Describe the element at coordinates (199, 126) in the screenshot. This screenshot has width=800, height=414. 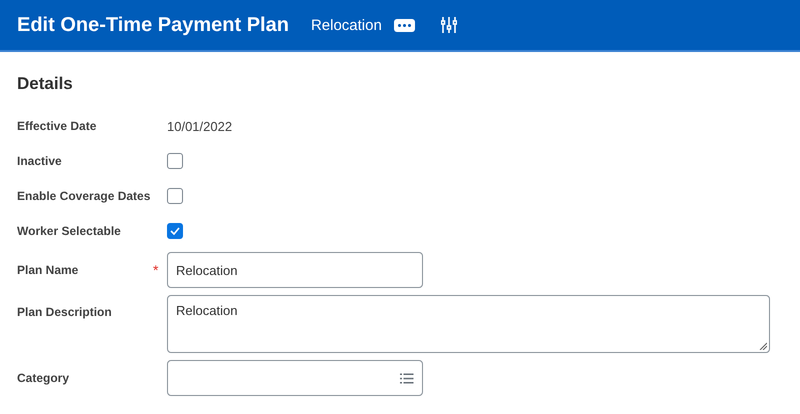
I see `field-value: 10/01/2022` at that location.